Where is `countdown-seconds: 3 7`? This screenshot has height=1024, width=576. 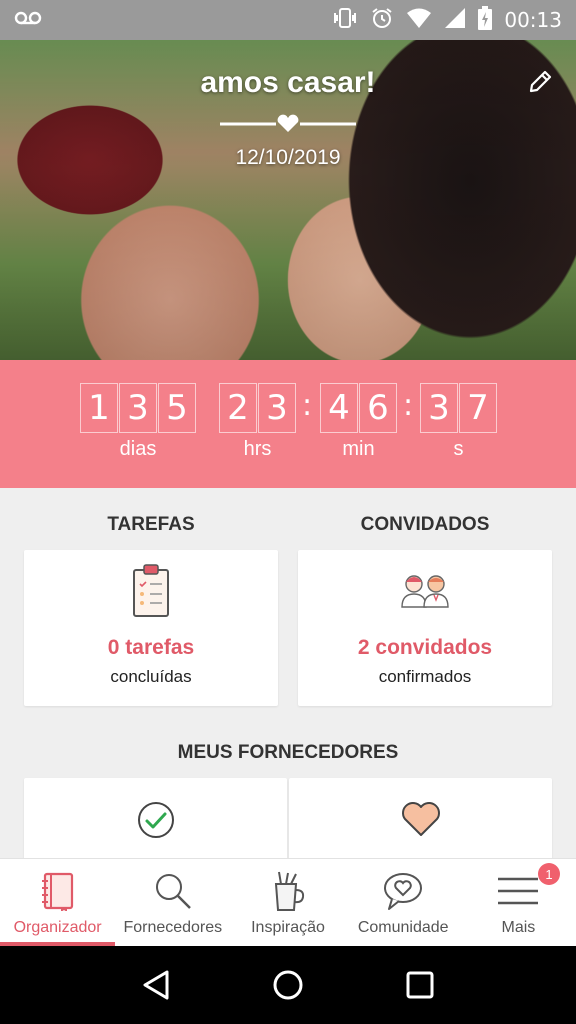 countdown-seconds: 3 7 is located at coordinates (459, 408).